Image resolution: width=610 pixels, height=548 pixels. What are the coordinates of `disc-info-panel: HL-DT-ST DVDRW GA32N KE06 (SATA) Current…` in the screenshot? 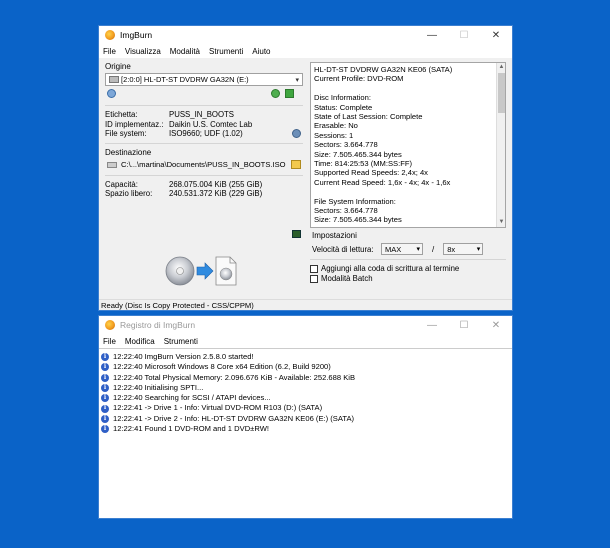 It's located at (408, 145).